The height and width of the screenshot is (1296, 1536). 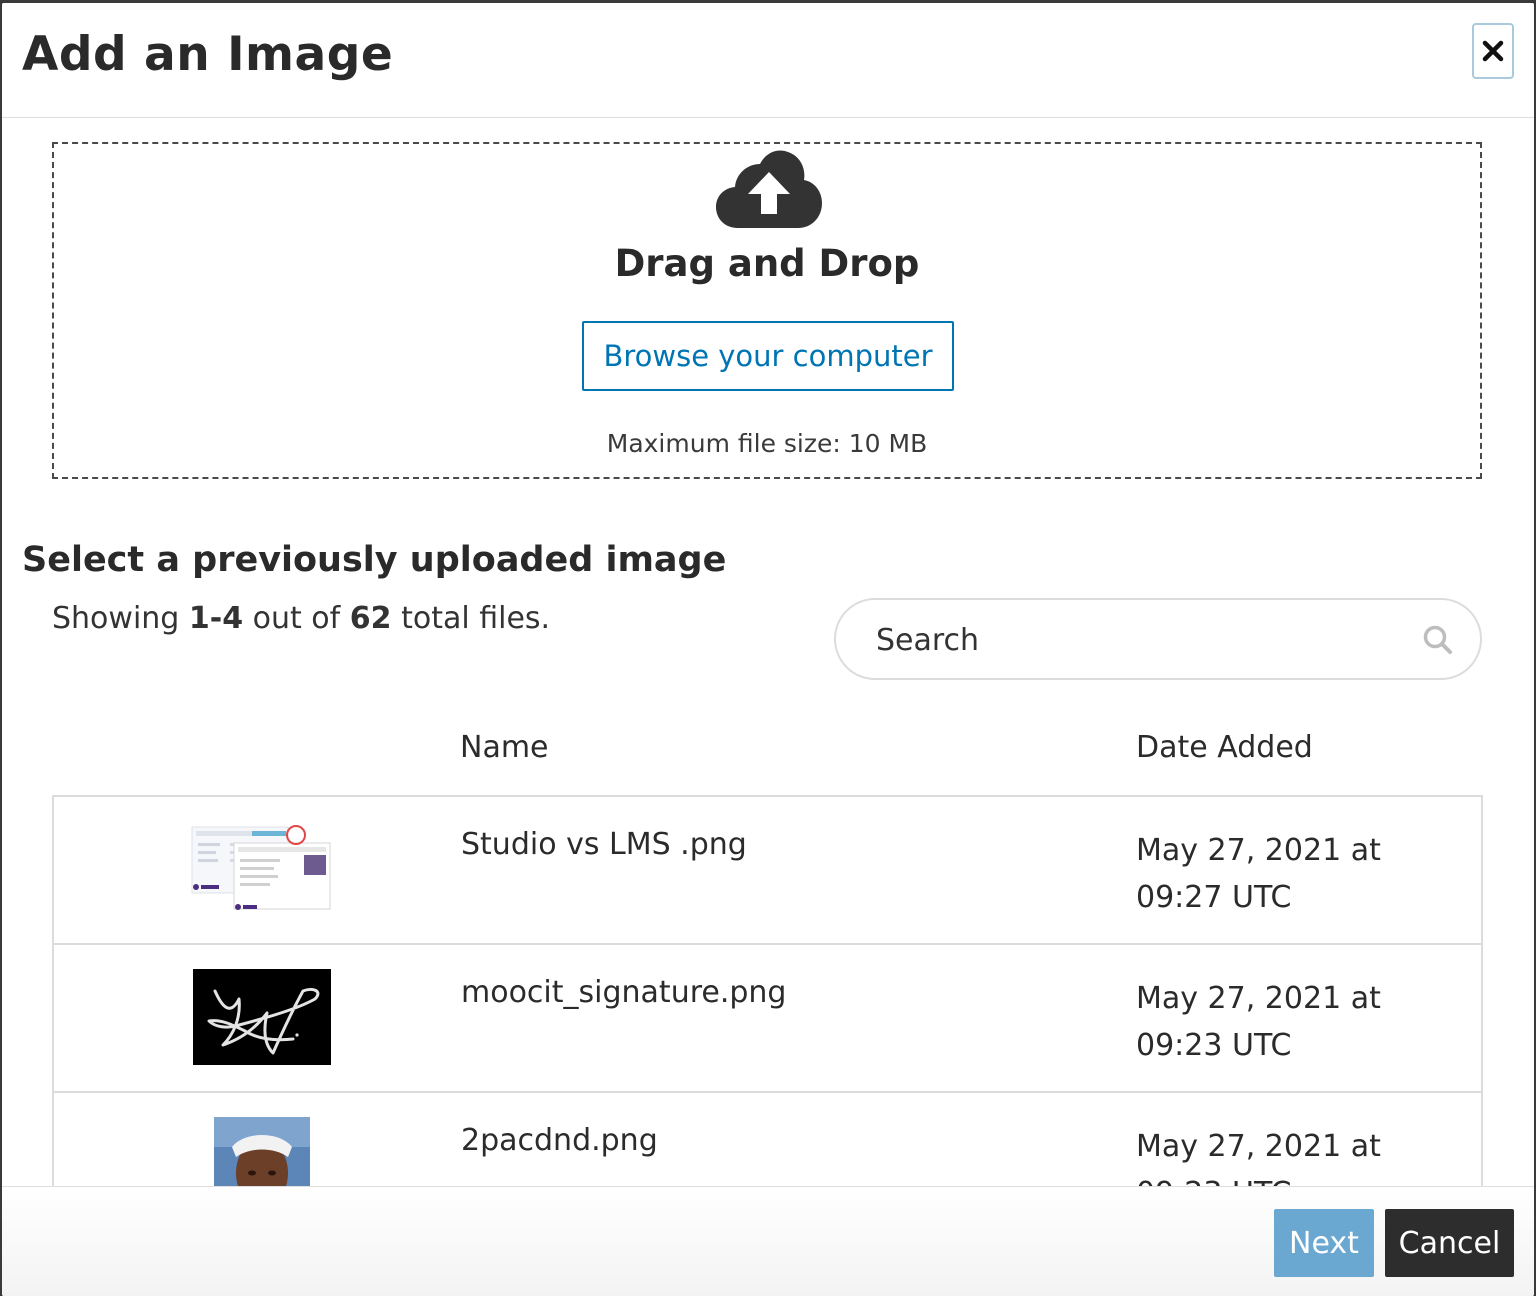 What do you see at coordinates (624, 992) in the screenshot?
I see `file-name: moocit_signature.png` at bounding box center [624, 992].